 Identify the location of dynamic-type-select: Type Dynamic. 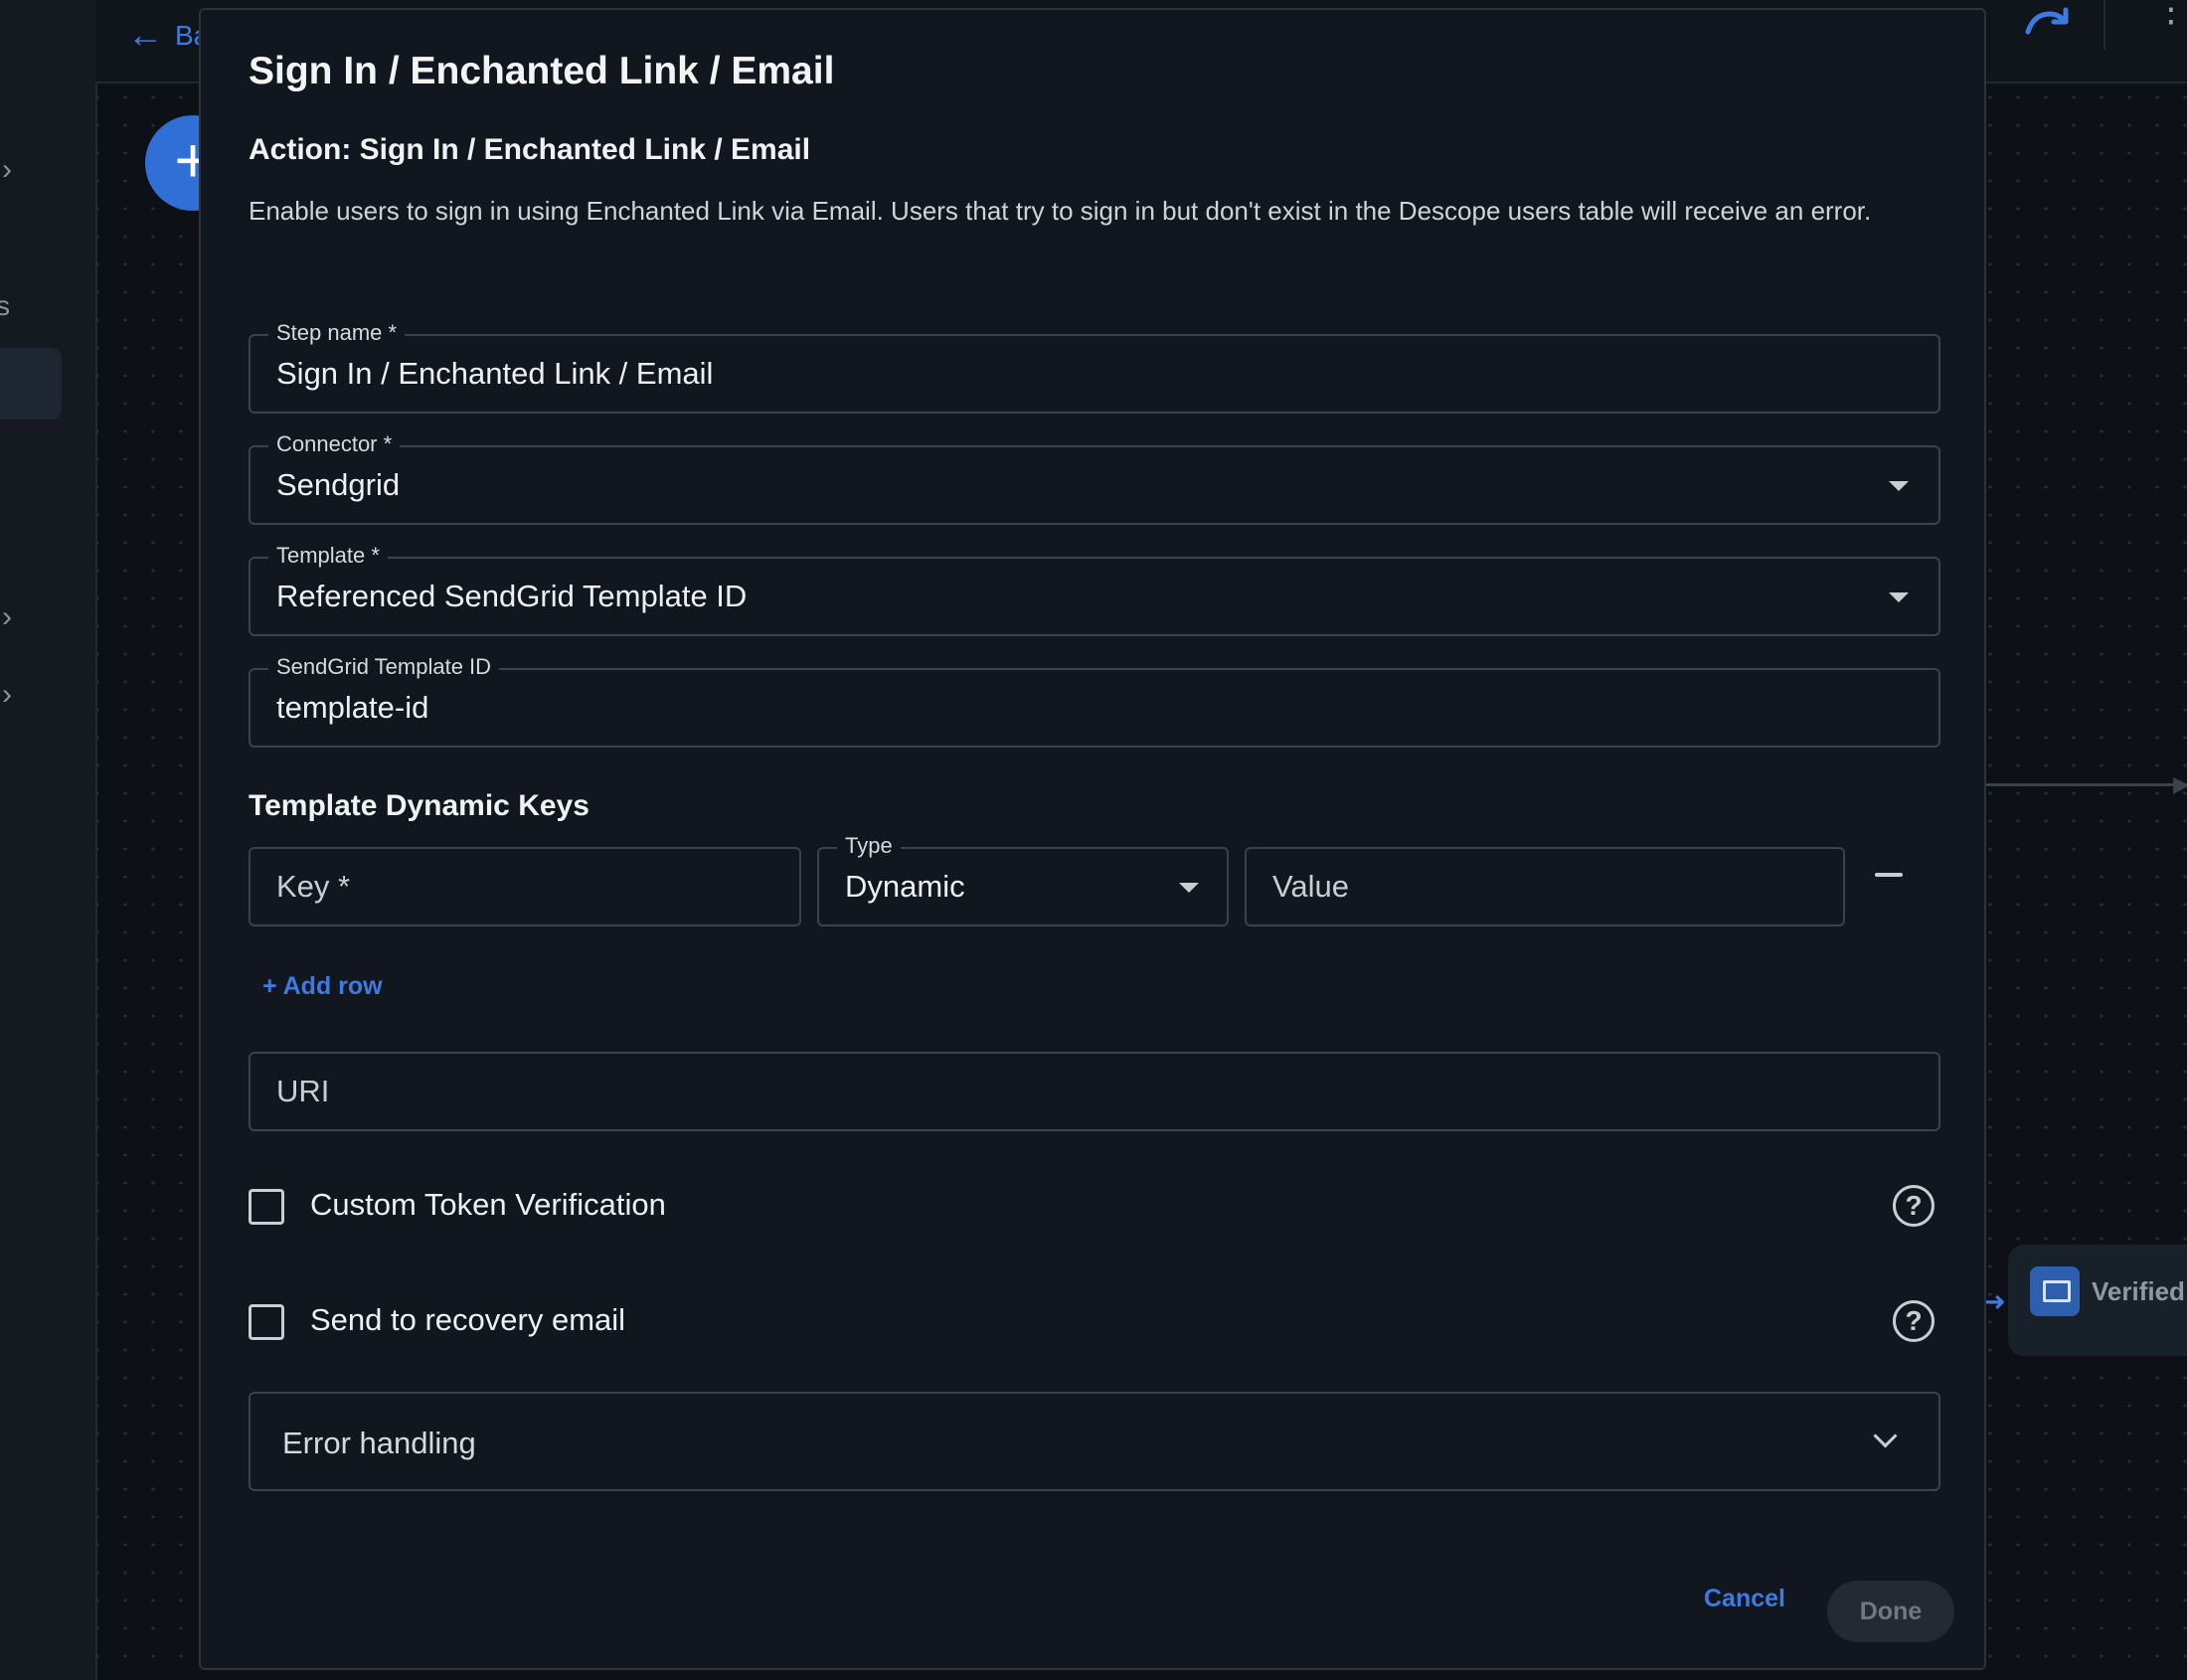
(1023, 879).